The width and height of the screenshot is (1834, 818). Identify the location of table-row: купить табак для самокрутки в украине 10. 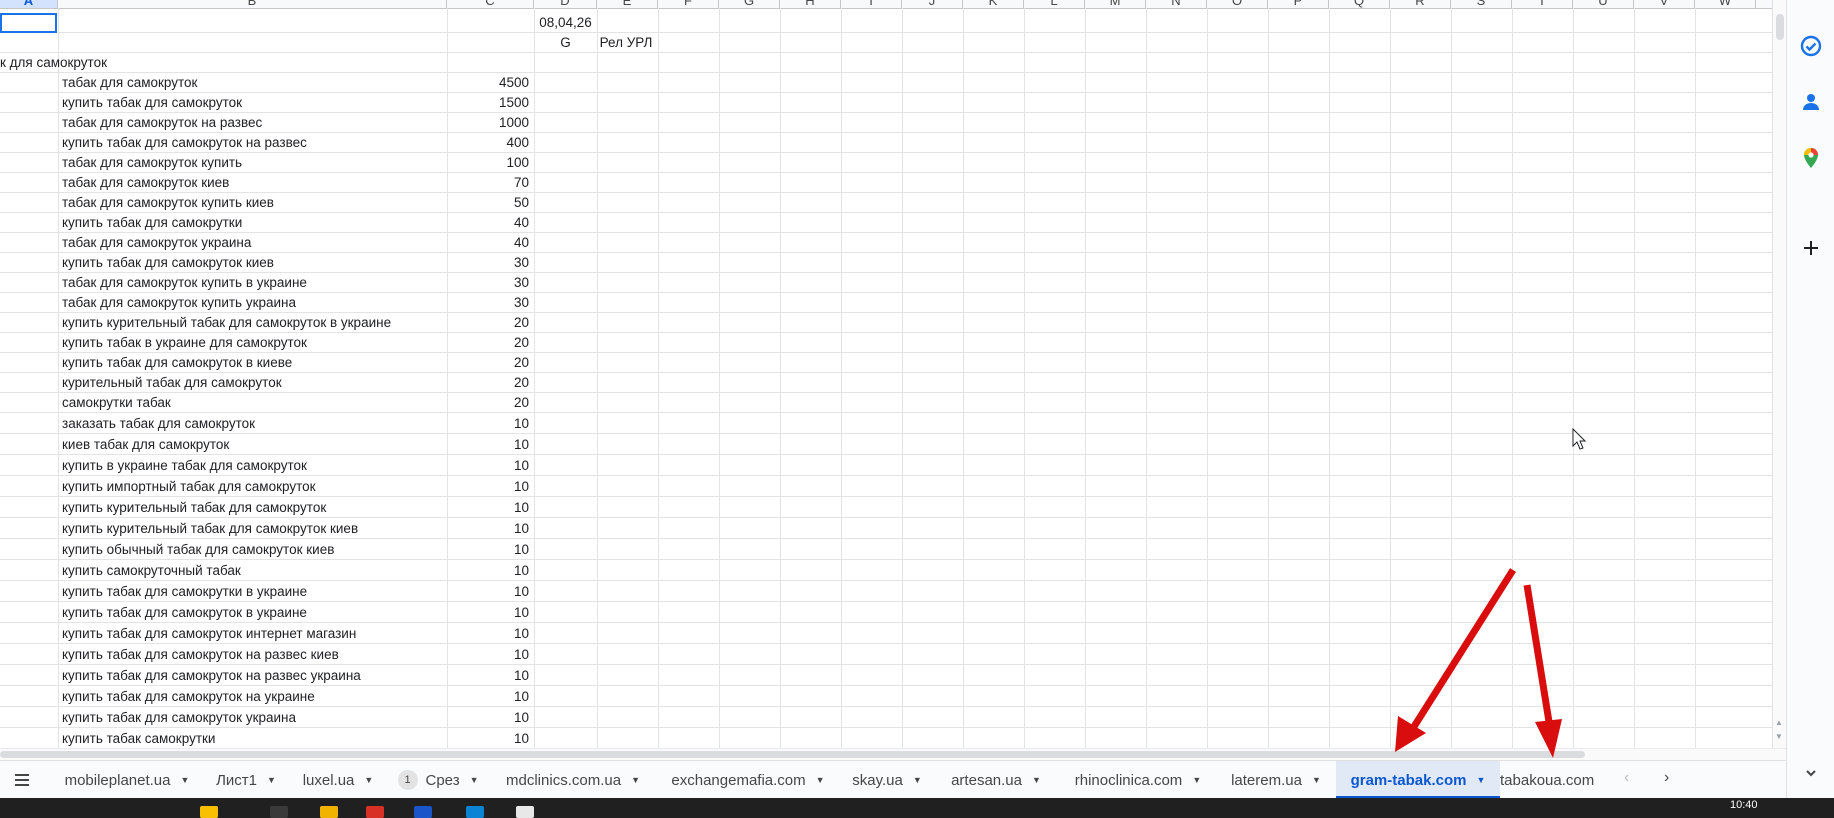
(886, 591).